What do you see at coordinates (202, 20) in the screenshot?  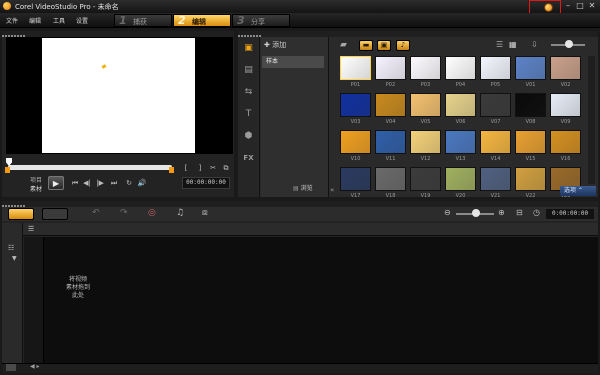 I see `tab-edit: 2 编辑` at bounding box center [202, 20].